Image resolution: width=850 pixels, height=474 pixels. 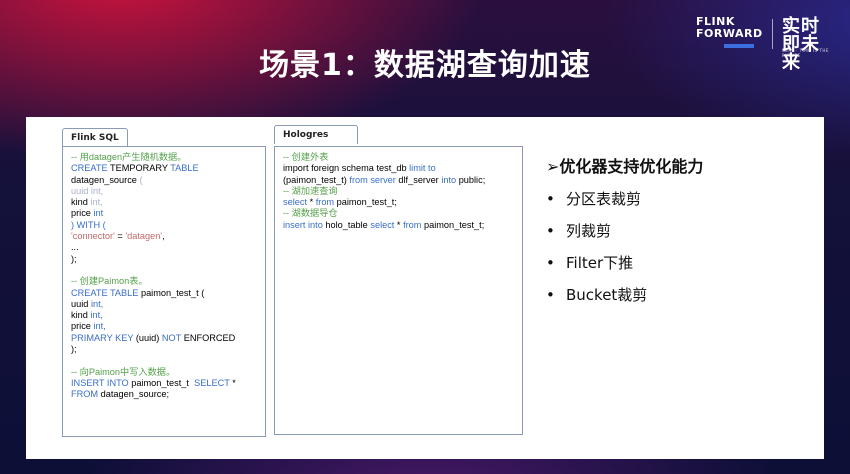 I want to click on code-token: ) WITH (, so click(x=88, y=224).